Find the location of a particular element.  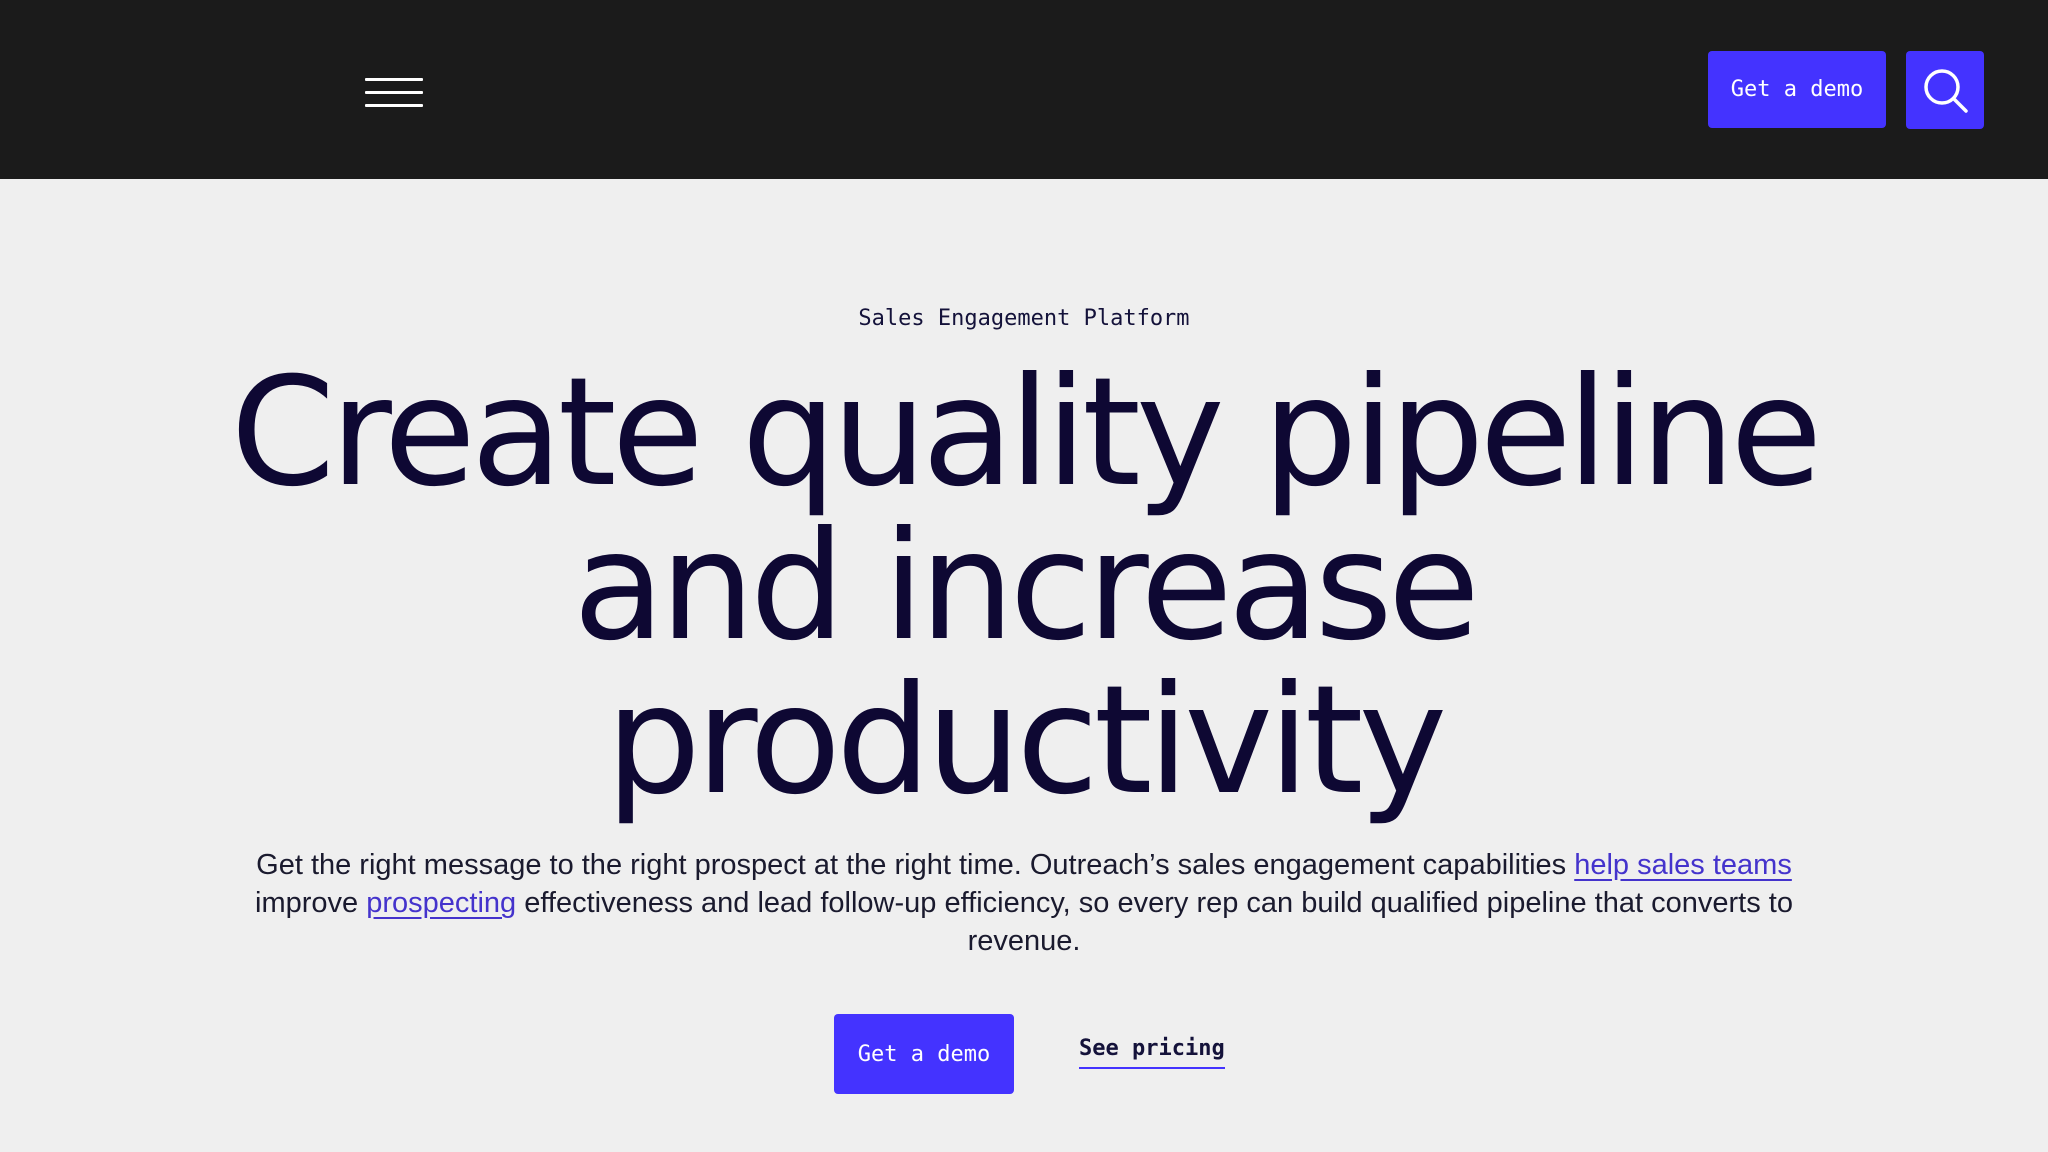

search-icon is located at coordinates (1946, 91).